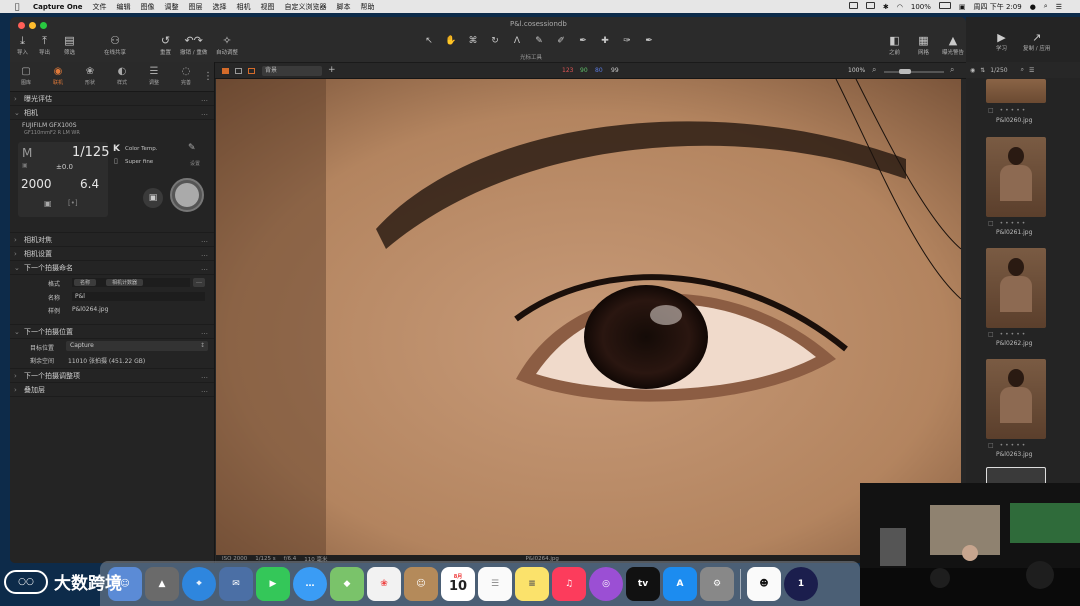 The height and width of the screenshot is (606, 1080). I want to click on shutter-speed: 1/125, so click(90, 152).